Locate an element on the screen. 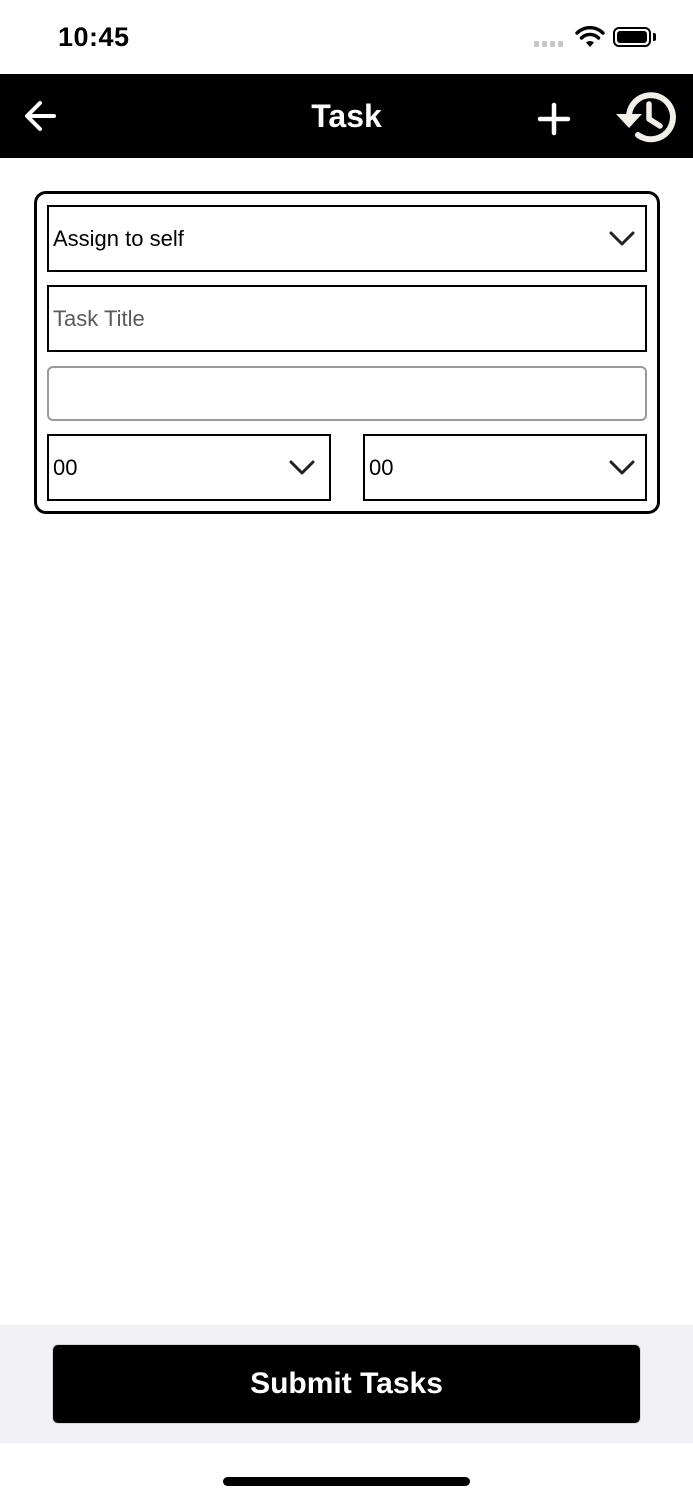  battery-tip is located at coordinates (654, 37).